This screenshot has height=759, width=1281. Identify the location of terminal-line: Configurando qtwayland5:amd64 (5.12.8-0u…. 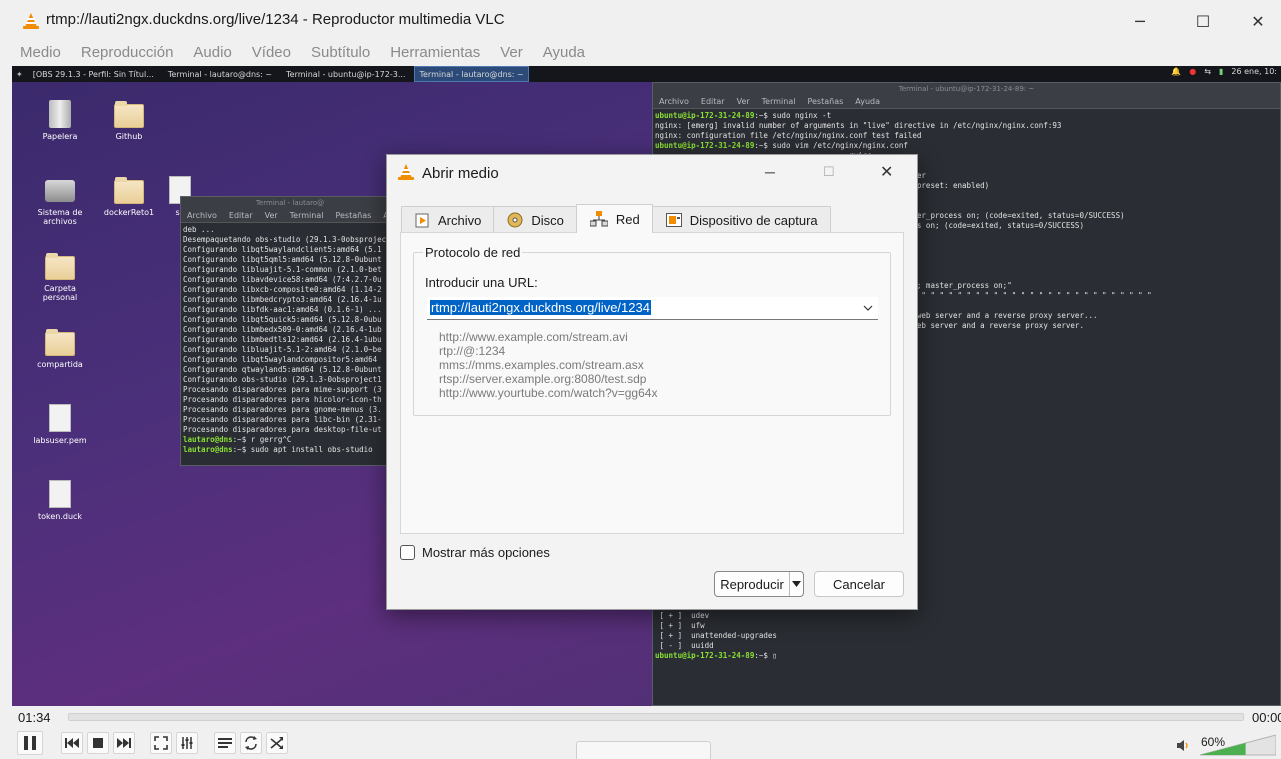
(282, 369).